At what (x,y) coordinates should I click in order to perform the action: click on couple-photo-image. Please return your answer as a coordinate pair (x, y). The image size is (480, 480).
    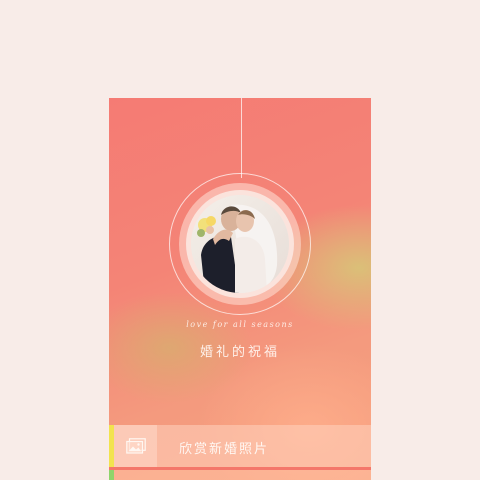
    Looking at the image, I should click on (240, 244).